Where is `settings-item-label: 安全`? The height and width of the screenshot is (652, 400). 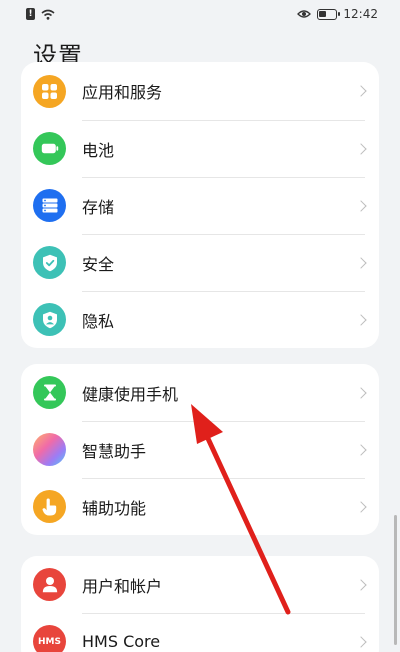
settings-item-label: 安全 is located at coordinates (98, 264).